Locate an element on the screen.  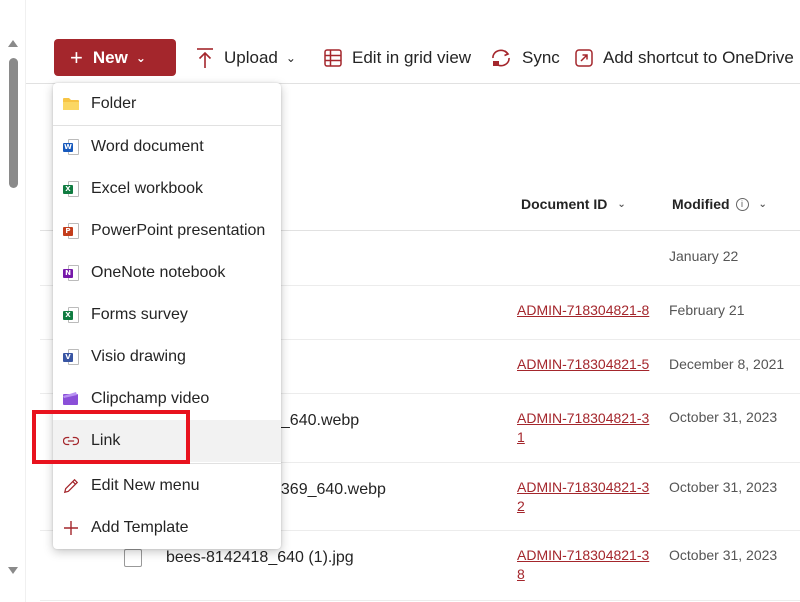
new-button: + New ⌄ is located at coordinates (115, 57).